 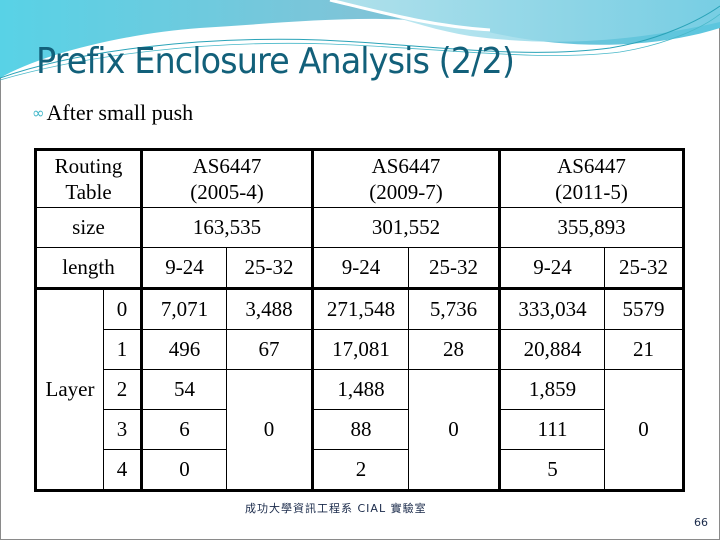 What do you see at coordinates (270, 309) in the screenshot?
I see `table-cell: 3,488` at bounding box center [270, 309].